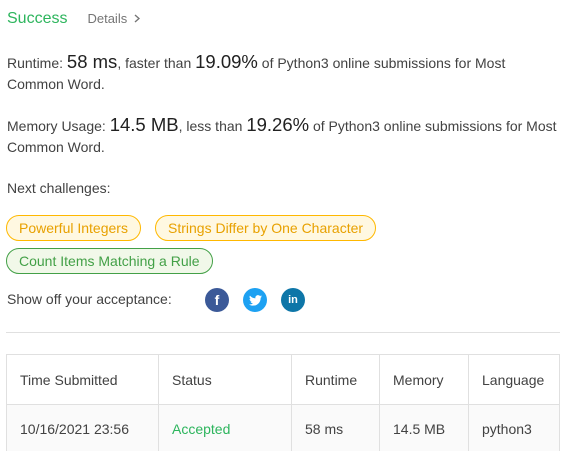  Describe the element at coordinates (137, 18) in the screenshot. I see `chevron-right-icon` at that location.